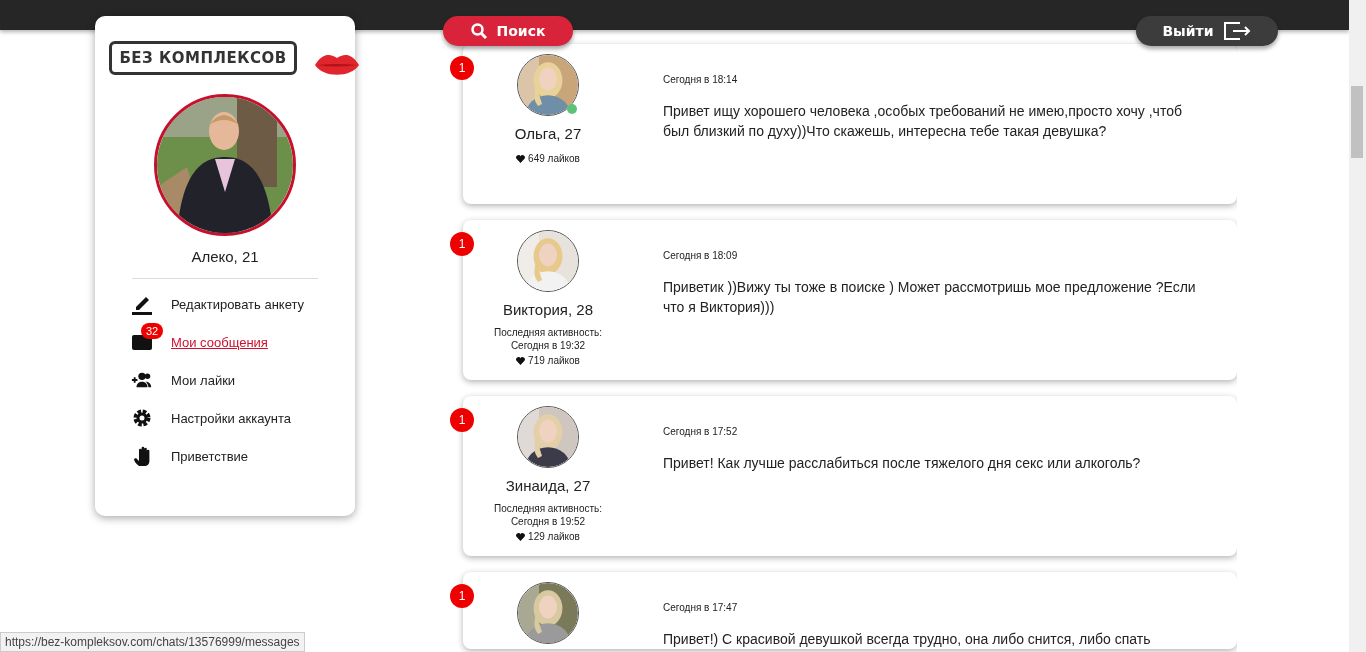  Describe the element at coordinates (508, 31) in the screenshot. I see `search-button: Поиск` at that location.